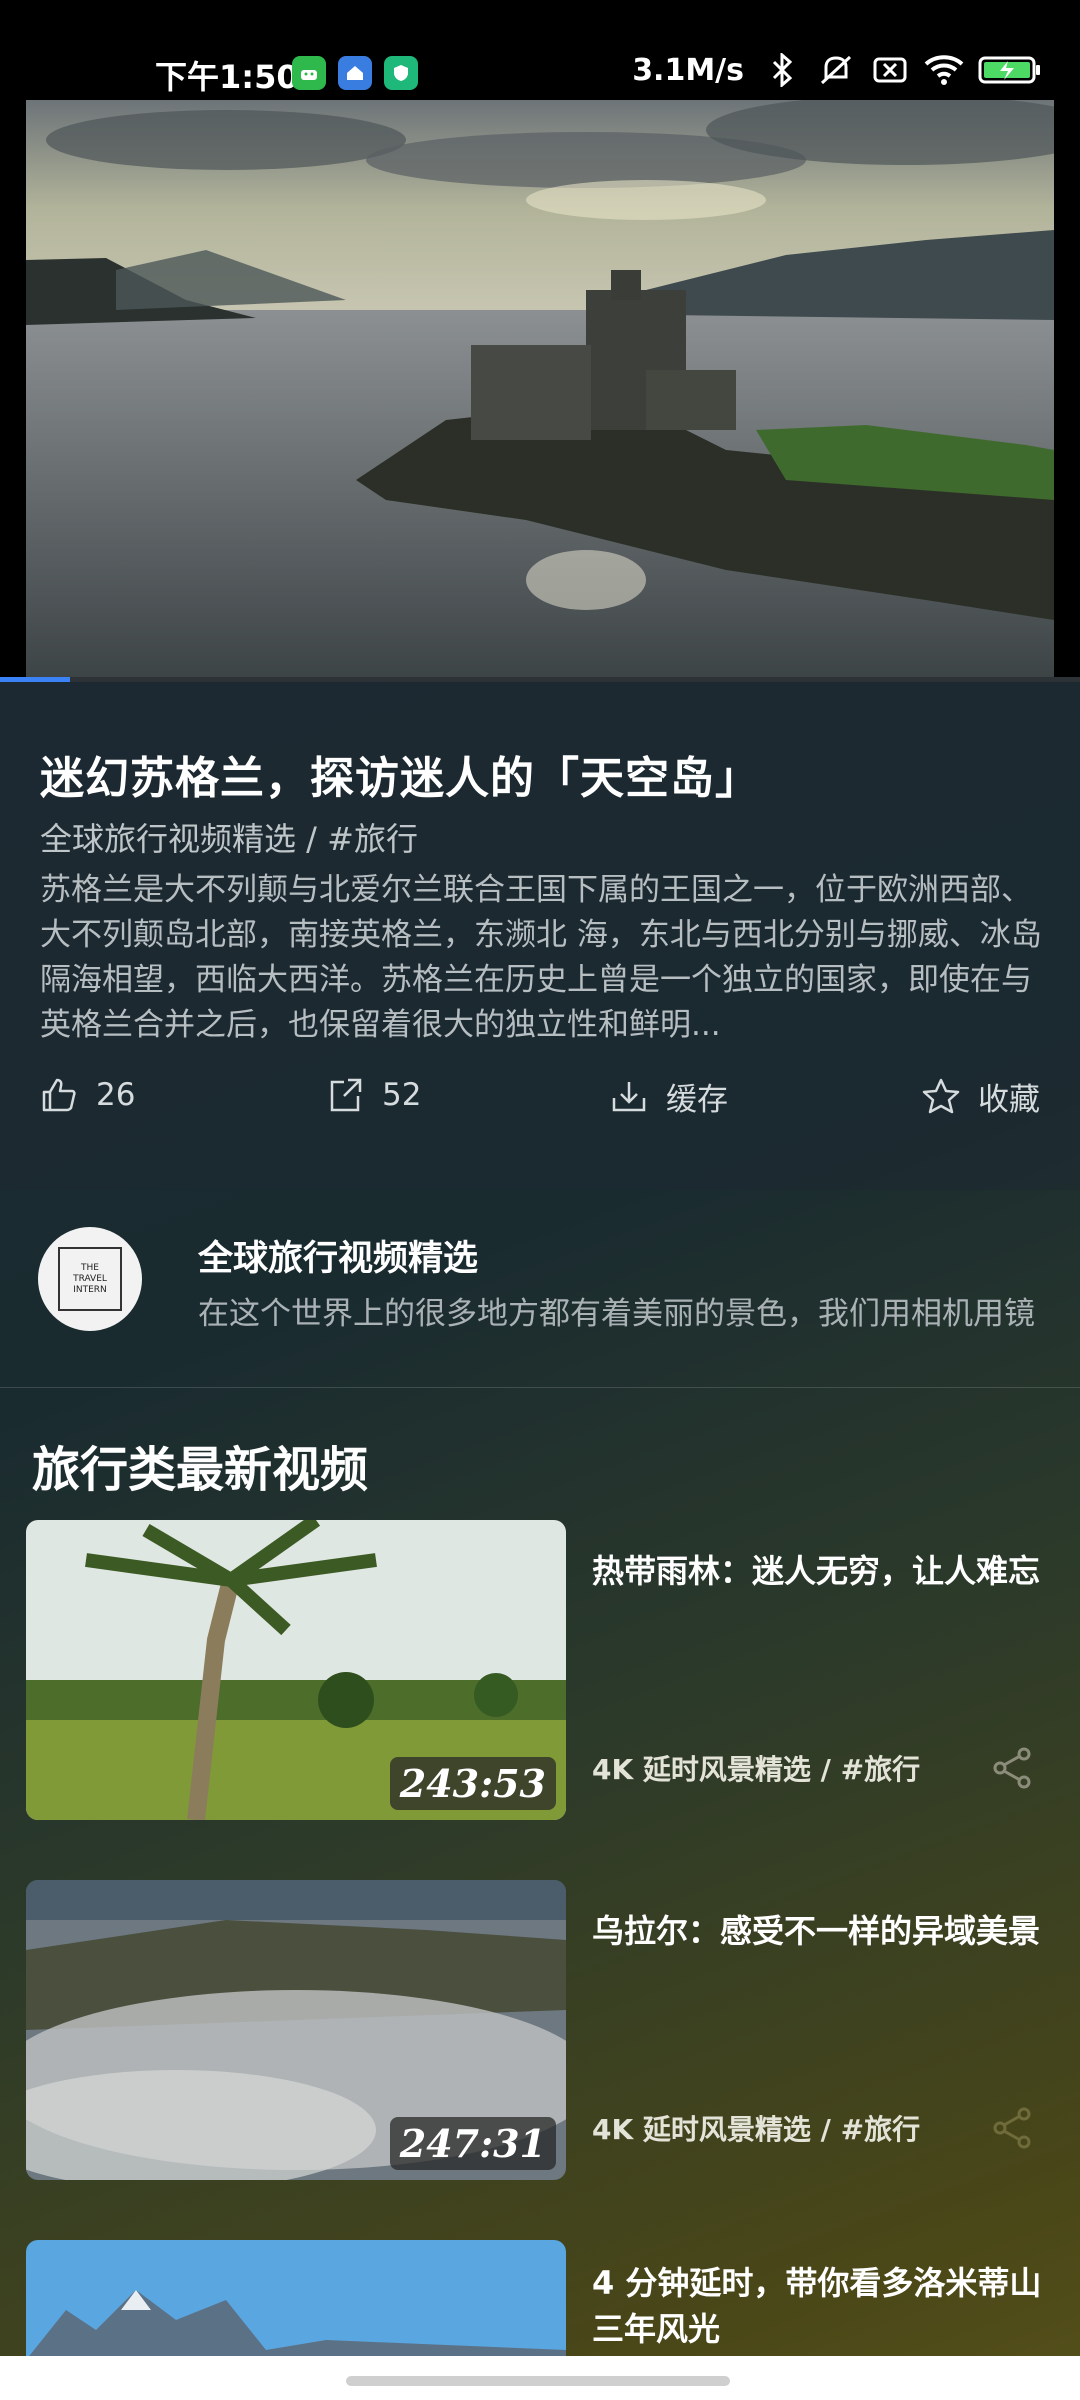  Describe the element at coordinates (200, 1470) in the screenshot. I see `section-title: 旅行类最新视频` at that location.